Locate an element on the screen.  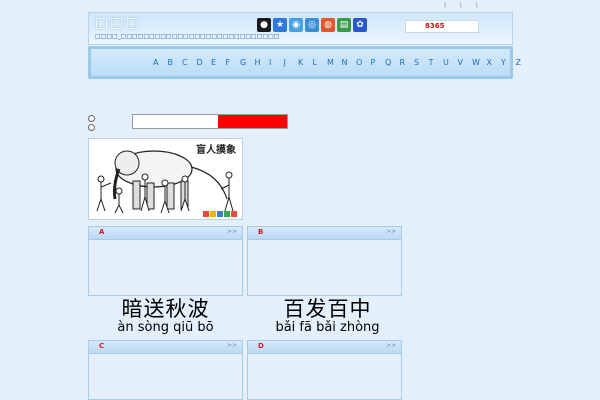
alphabet-letter-z: Z is located at coordinates (523, 62).